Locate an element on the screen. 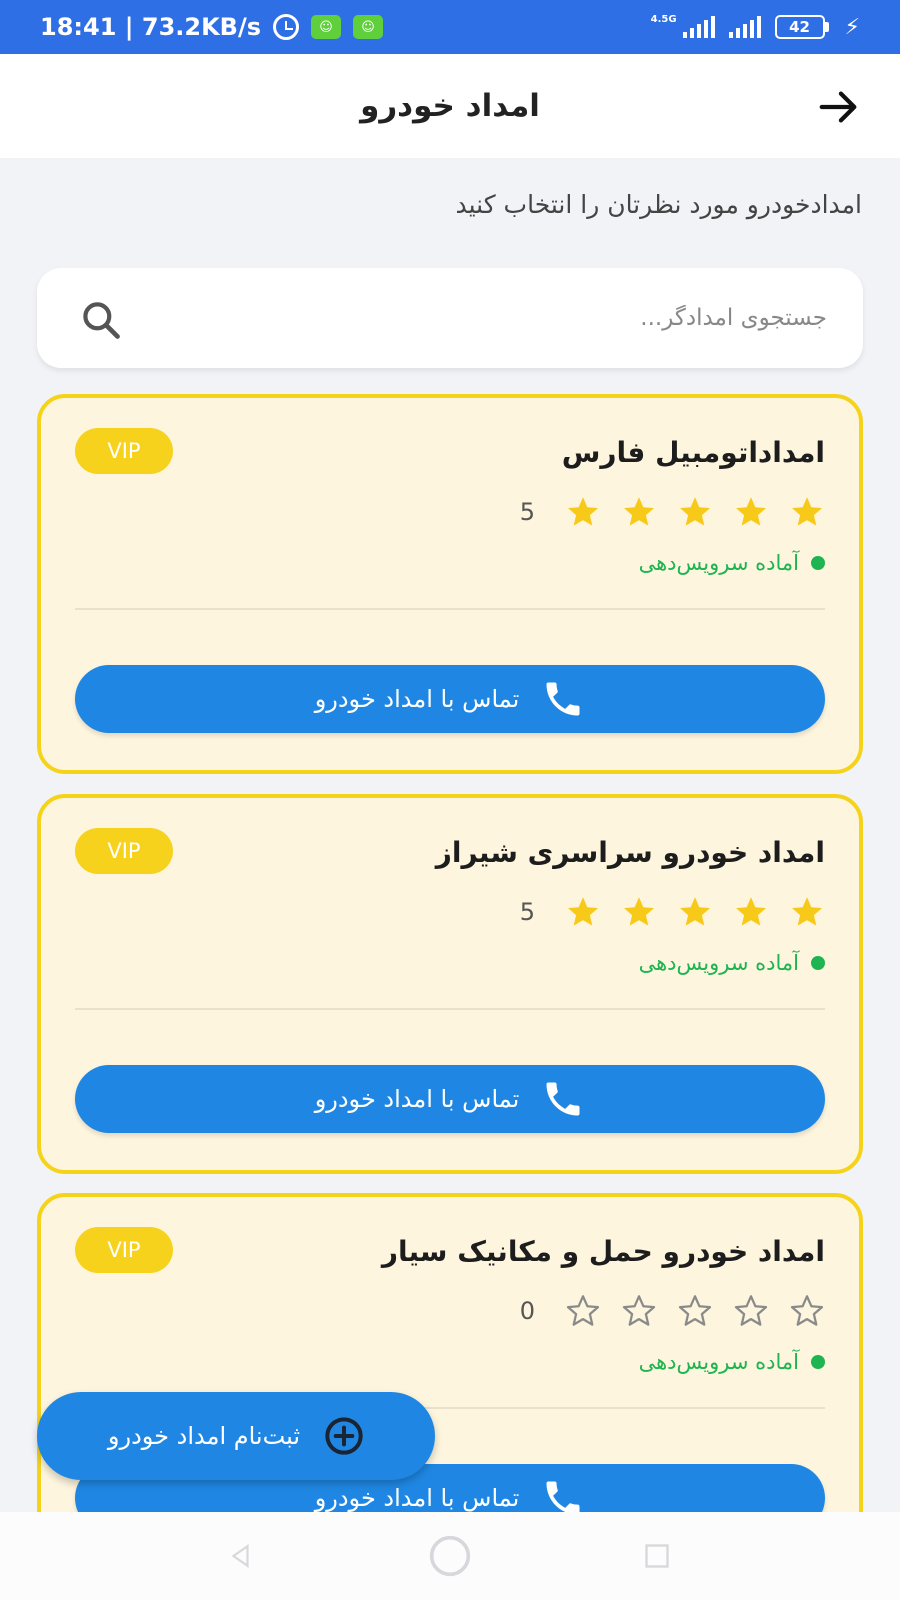 Image resolution: width=900 pixels, height=1600 pixels. status-right: 4.5G 42 ⚡ is located at coordinates (755, 26).